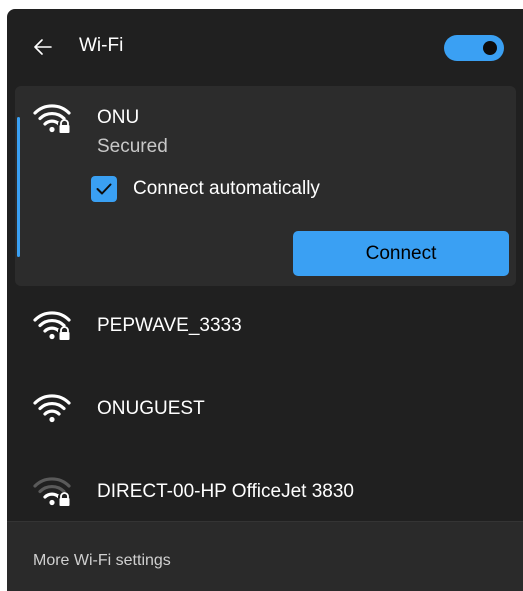  Describe the element at coordinates (474, 48) in the screenshot. I see `wifi-toggle` at that location.